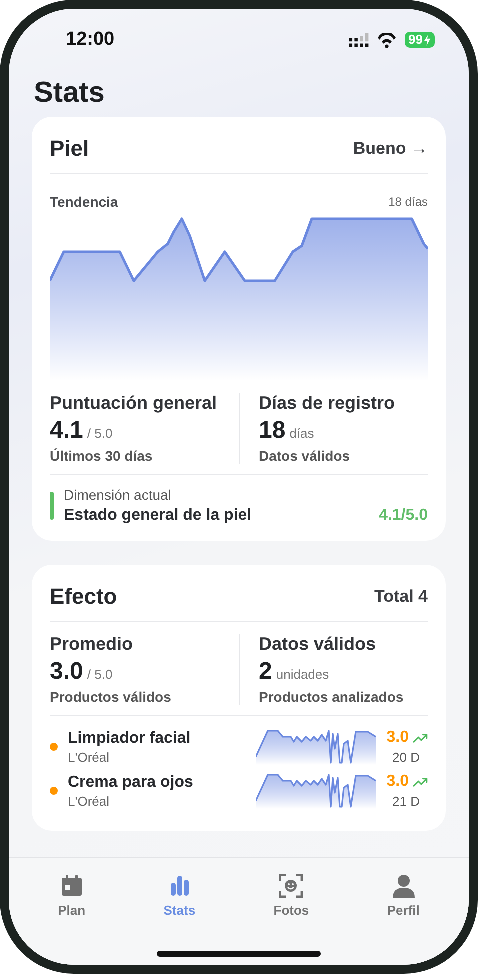 The height and width of the screenshot is (974, 478). I want to click on dimension-label: Dimensión actual, so click(118, 495).